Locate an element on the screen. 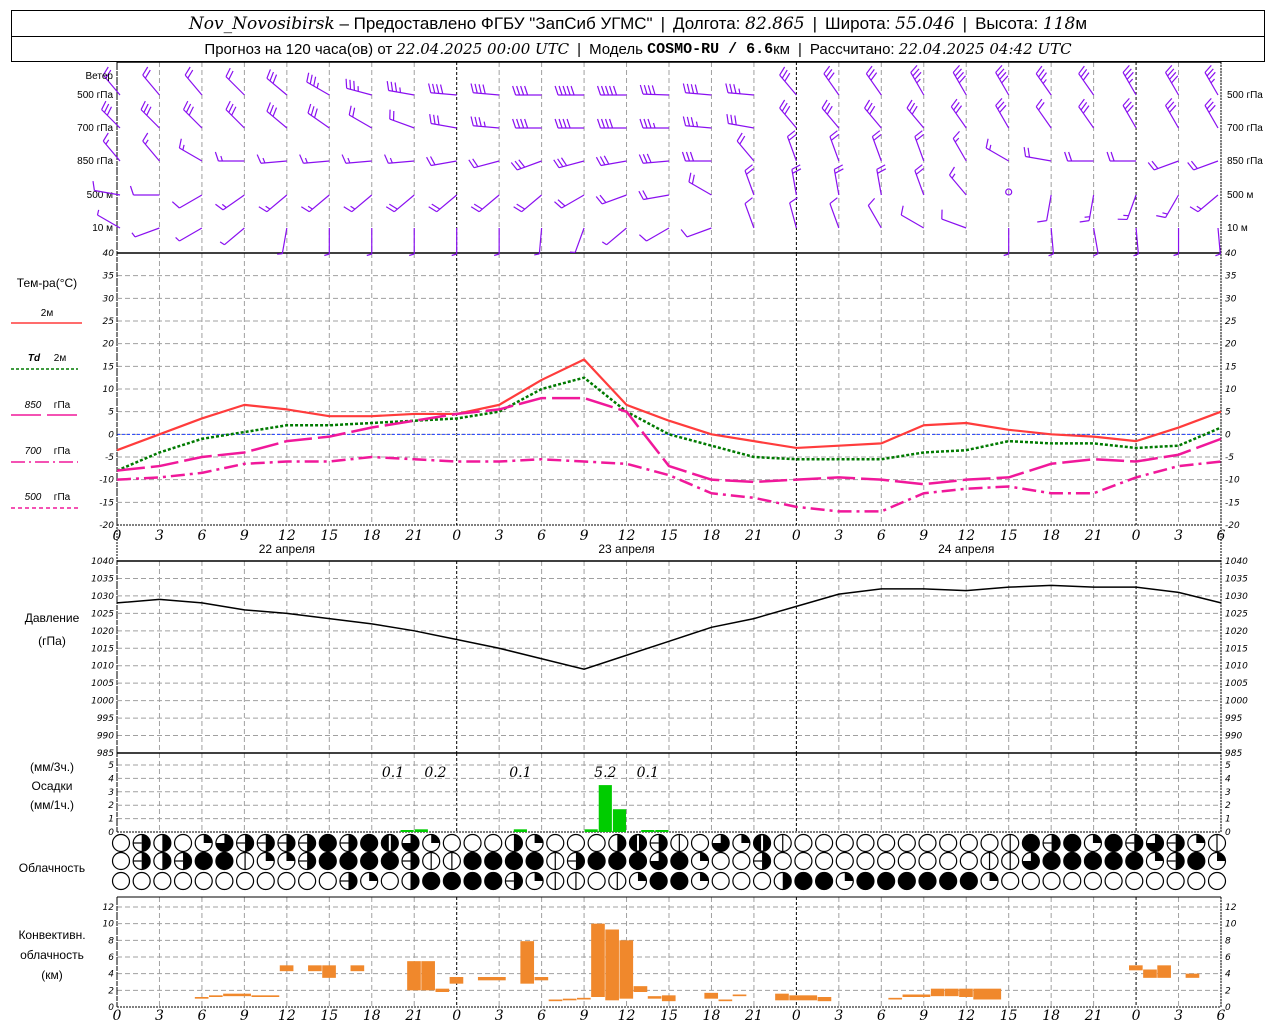  wind-level-label-left: 700 гПа is located at coordinates (95, 128).